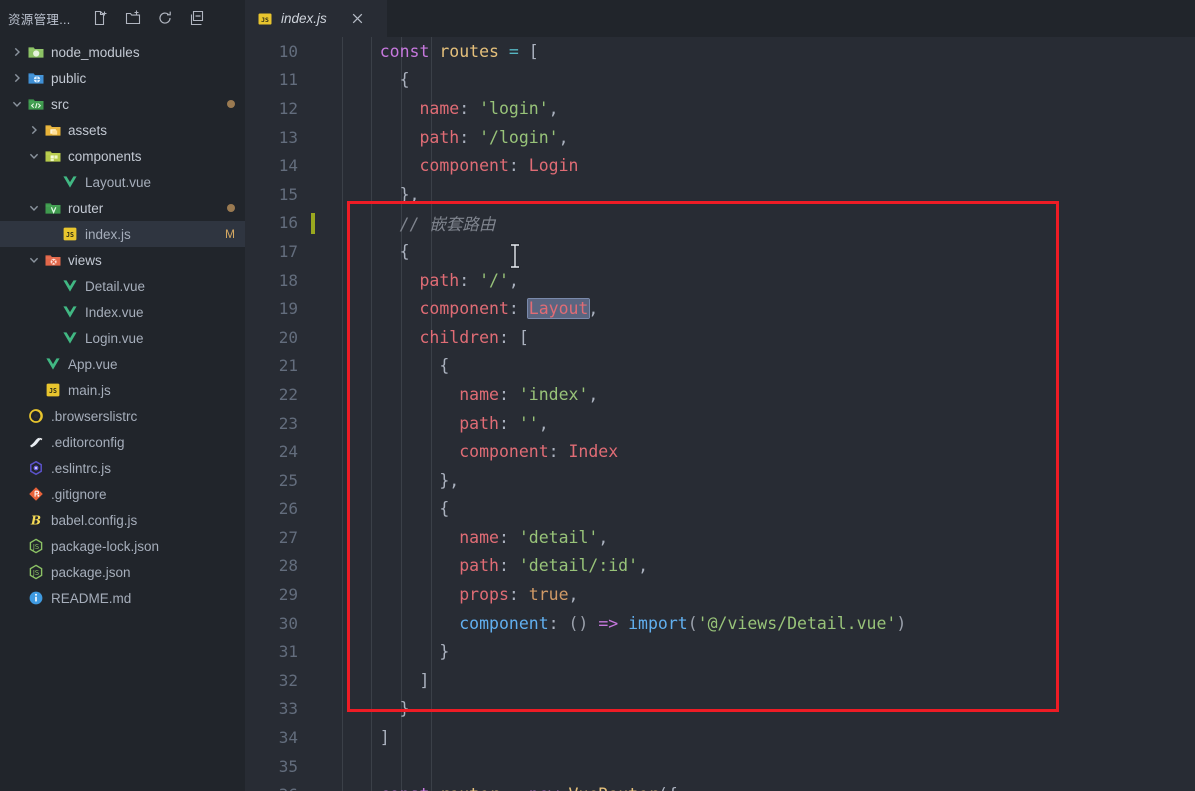 The image size is (1195, 791). I want to click on code-line: 16 // 嵌套路由, so click(720, 223).